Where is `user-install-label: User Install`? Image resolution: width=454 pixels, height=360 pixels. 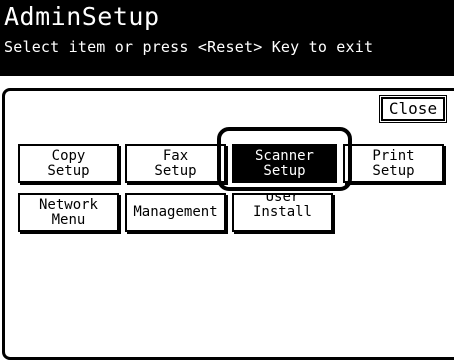
user-install-label: User Install is located at coordinates (282, 206).